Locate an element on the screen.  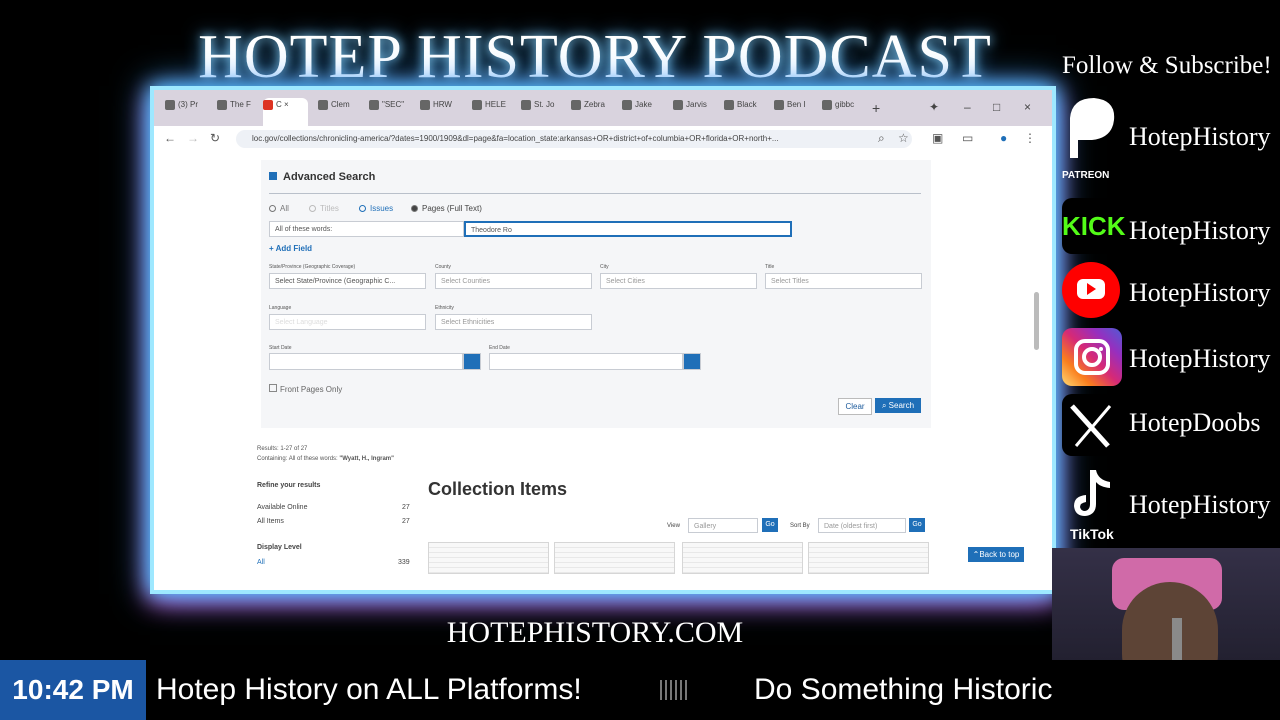
tab-8: St. Jo is located at coordinates (543, 112).